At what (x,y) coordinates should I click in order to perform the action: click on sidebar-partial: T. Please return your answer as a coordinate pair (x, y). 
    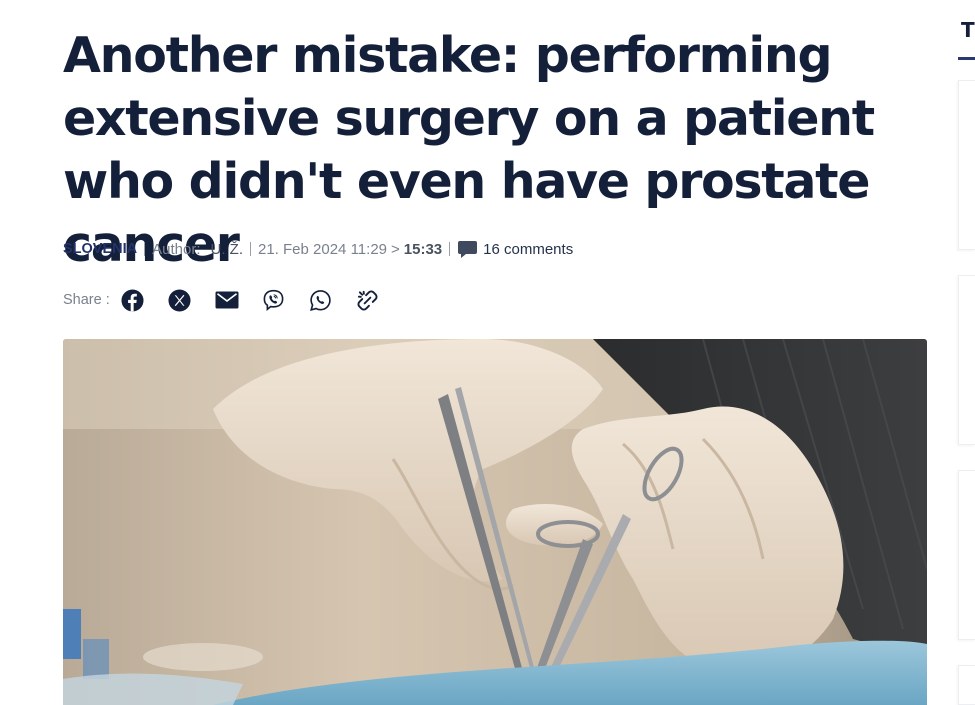
    Looking at the image, I should click on (966, 352).